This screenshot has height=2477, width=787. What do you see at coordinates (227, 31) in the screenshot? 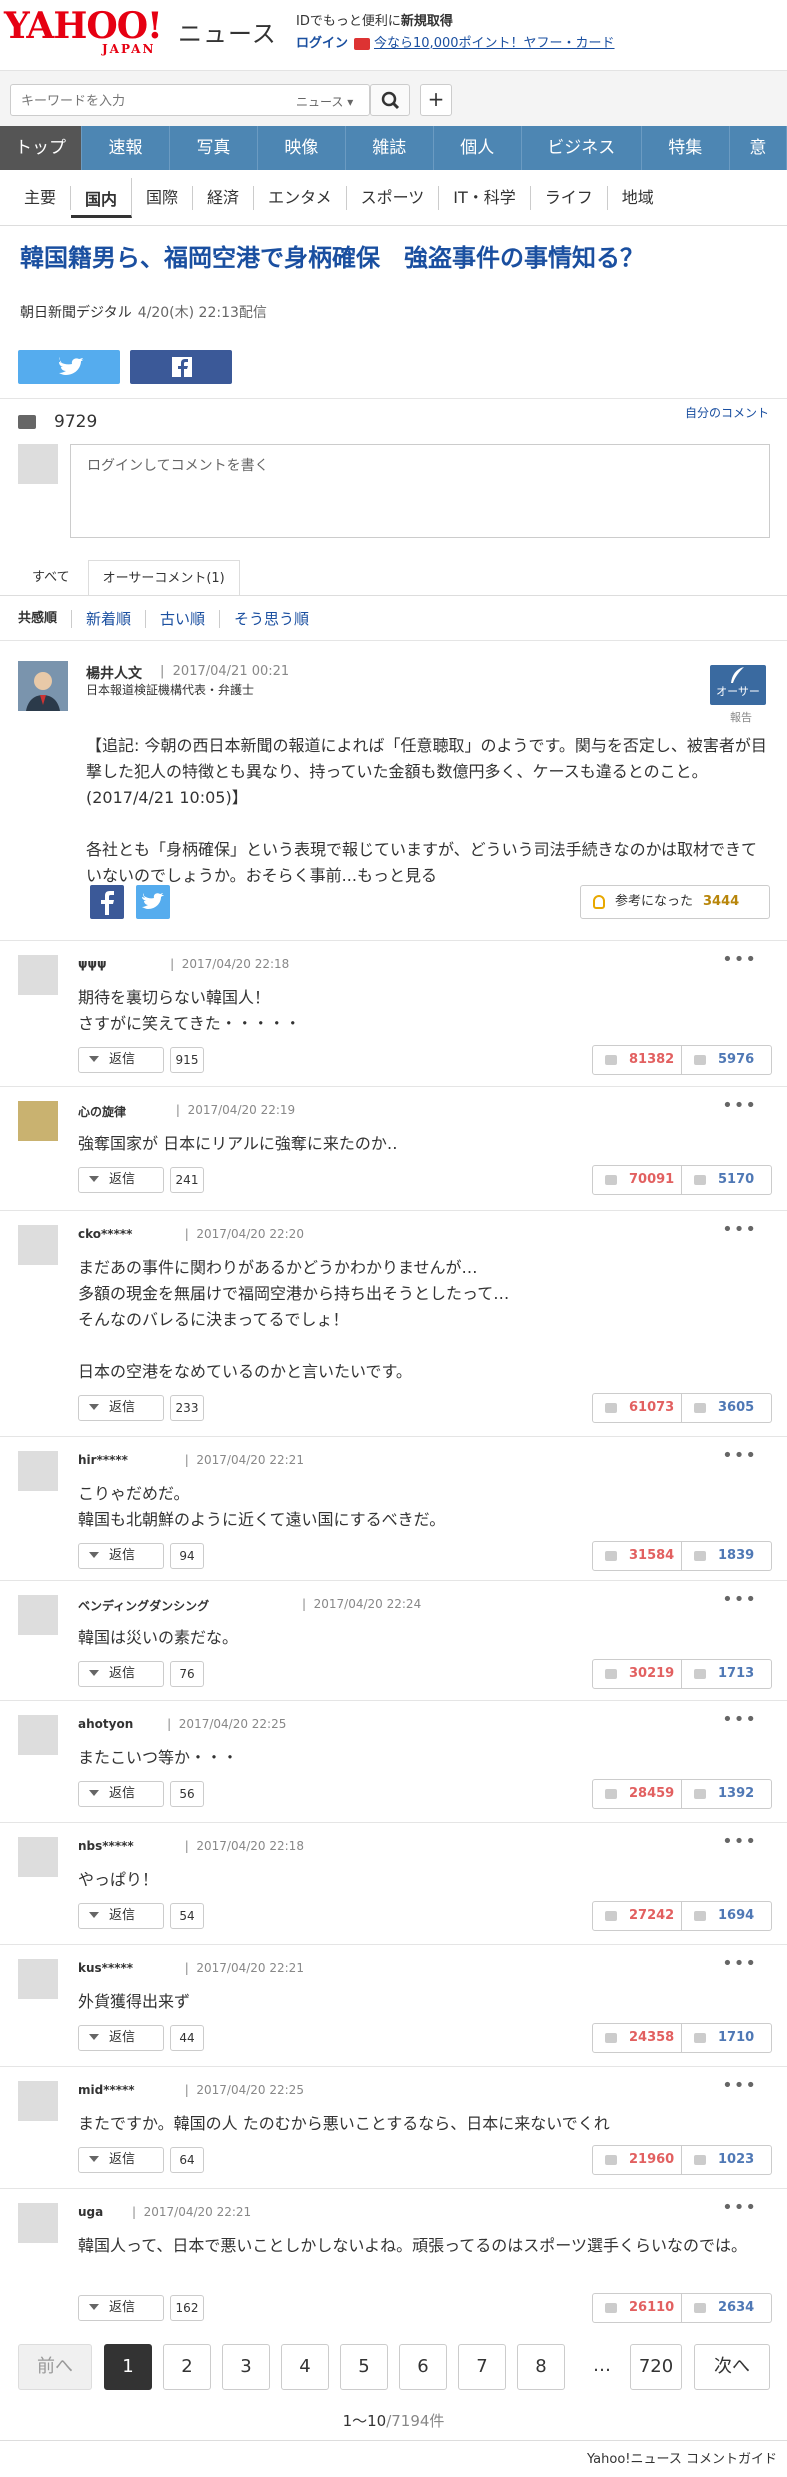
I see `service-name: ニュース` at bounding box center [227, 31].